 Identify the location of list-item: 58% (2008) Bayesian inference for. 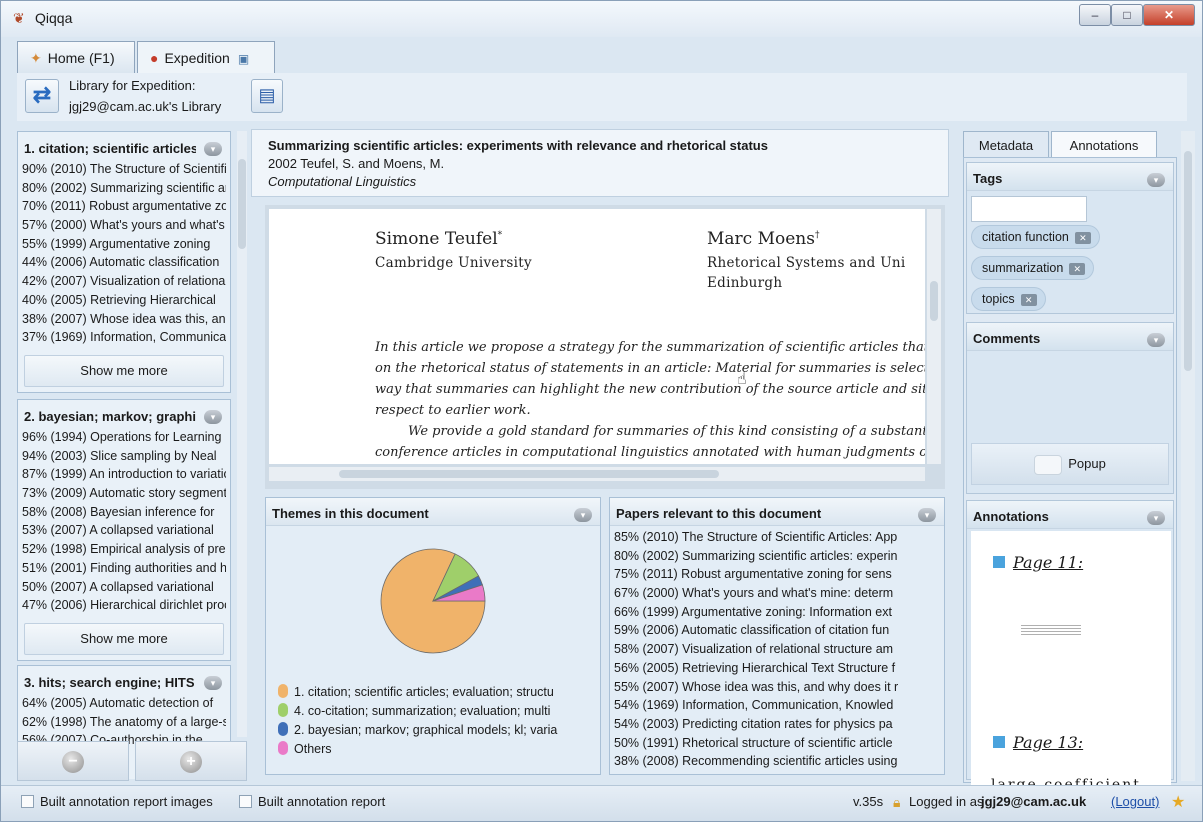
(122, 514).